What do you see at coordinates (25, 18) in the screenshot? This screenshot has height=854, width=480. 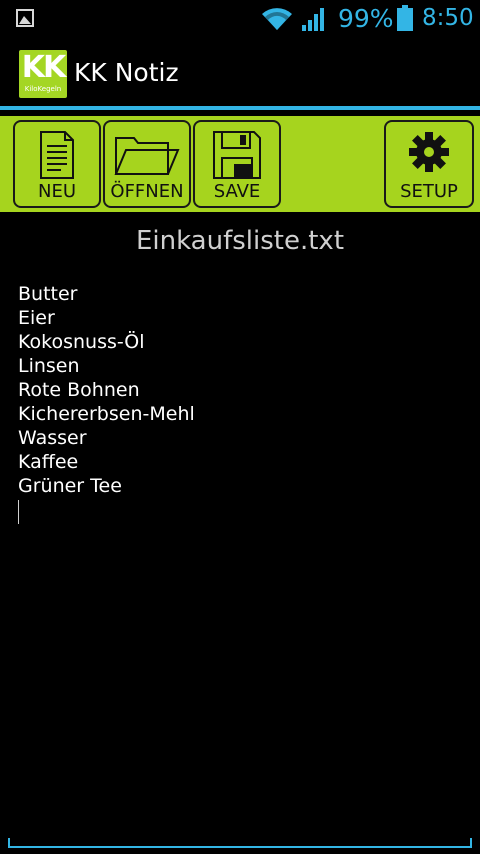 I see `picture-icon` at bounding box center [25, 18].